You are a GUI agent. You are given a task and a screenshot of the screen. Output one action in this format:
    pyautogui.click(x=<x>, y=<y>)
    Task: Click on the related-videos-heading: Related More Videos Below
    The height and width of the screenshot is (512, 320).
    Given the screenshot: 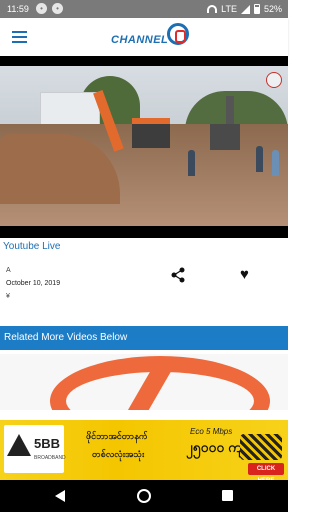 What is the action you would take?
    pyautogui.click(x=144, y=338)
    